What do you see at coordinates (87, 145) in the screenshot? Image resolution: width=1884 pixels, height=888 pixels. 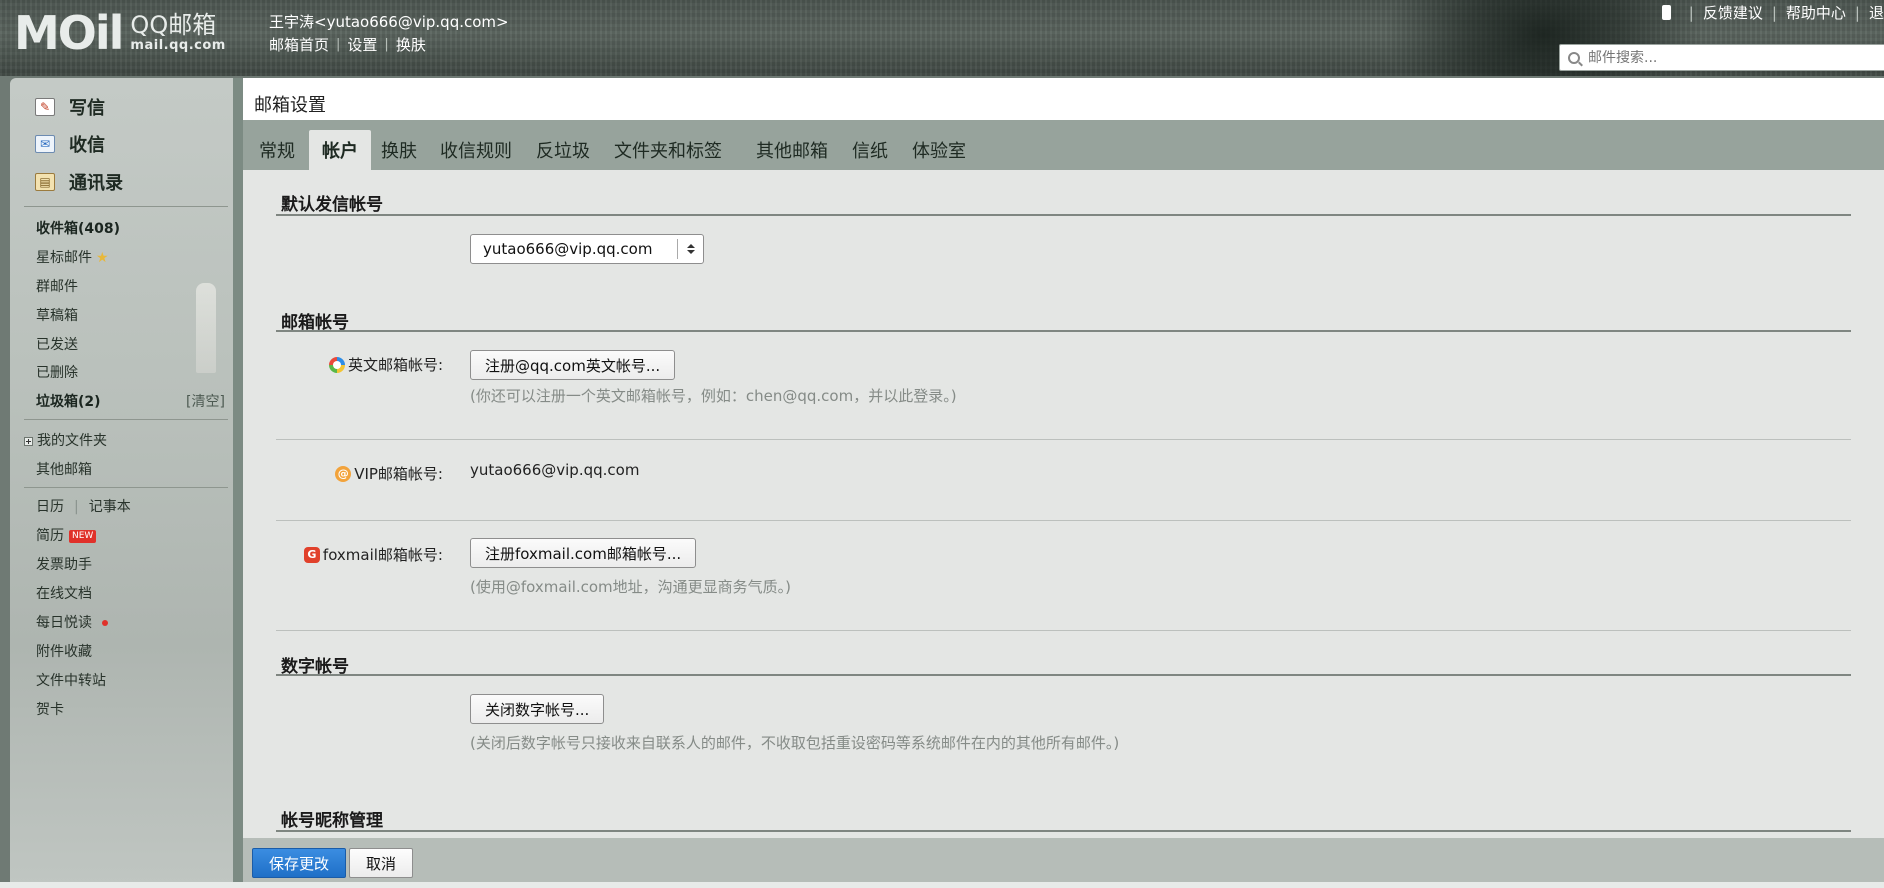 I see `receive-label: 收信` at bounding box center [87, 145].